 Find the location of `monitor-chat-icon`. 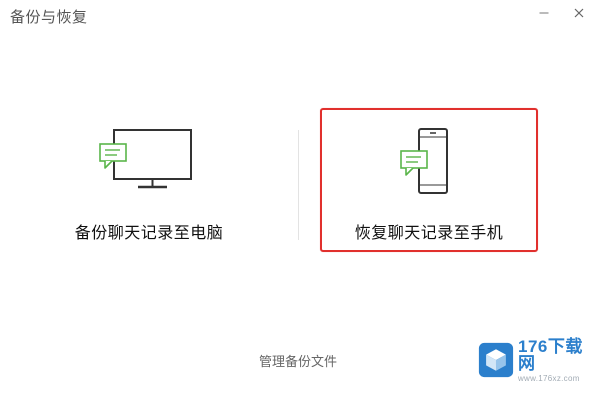

monitor-chat-icon is located at coordinates (145, 159).